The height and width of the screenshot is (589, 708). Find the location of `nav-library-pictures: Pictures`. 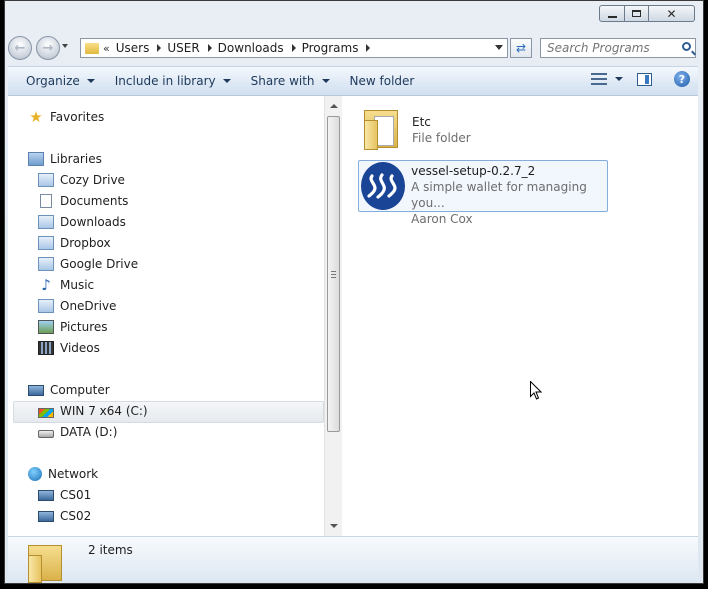

nav-library-pictures: Pictures is located at coordinates (73, 327).